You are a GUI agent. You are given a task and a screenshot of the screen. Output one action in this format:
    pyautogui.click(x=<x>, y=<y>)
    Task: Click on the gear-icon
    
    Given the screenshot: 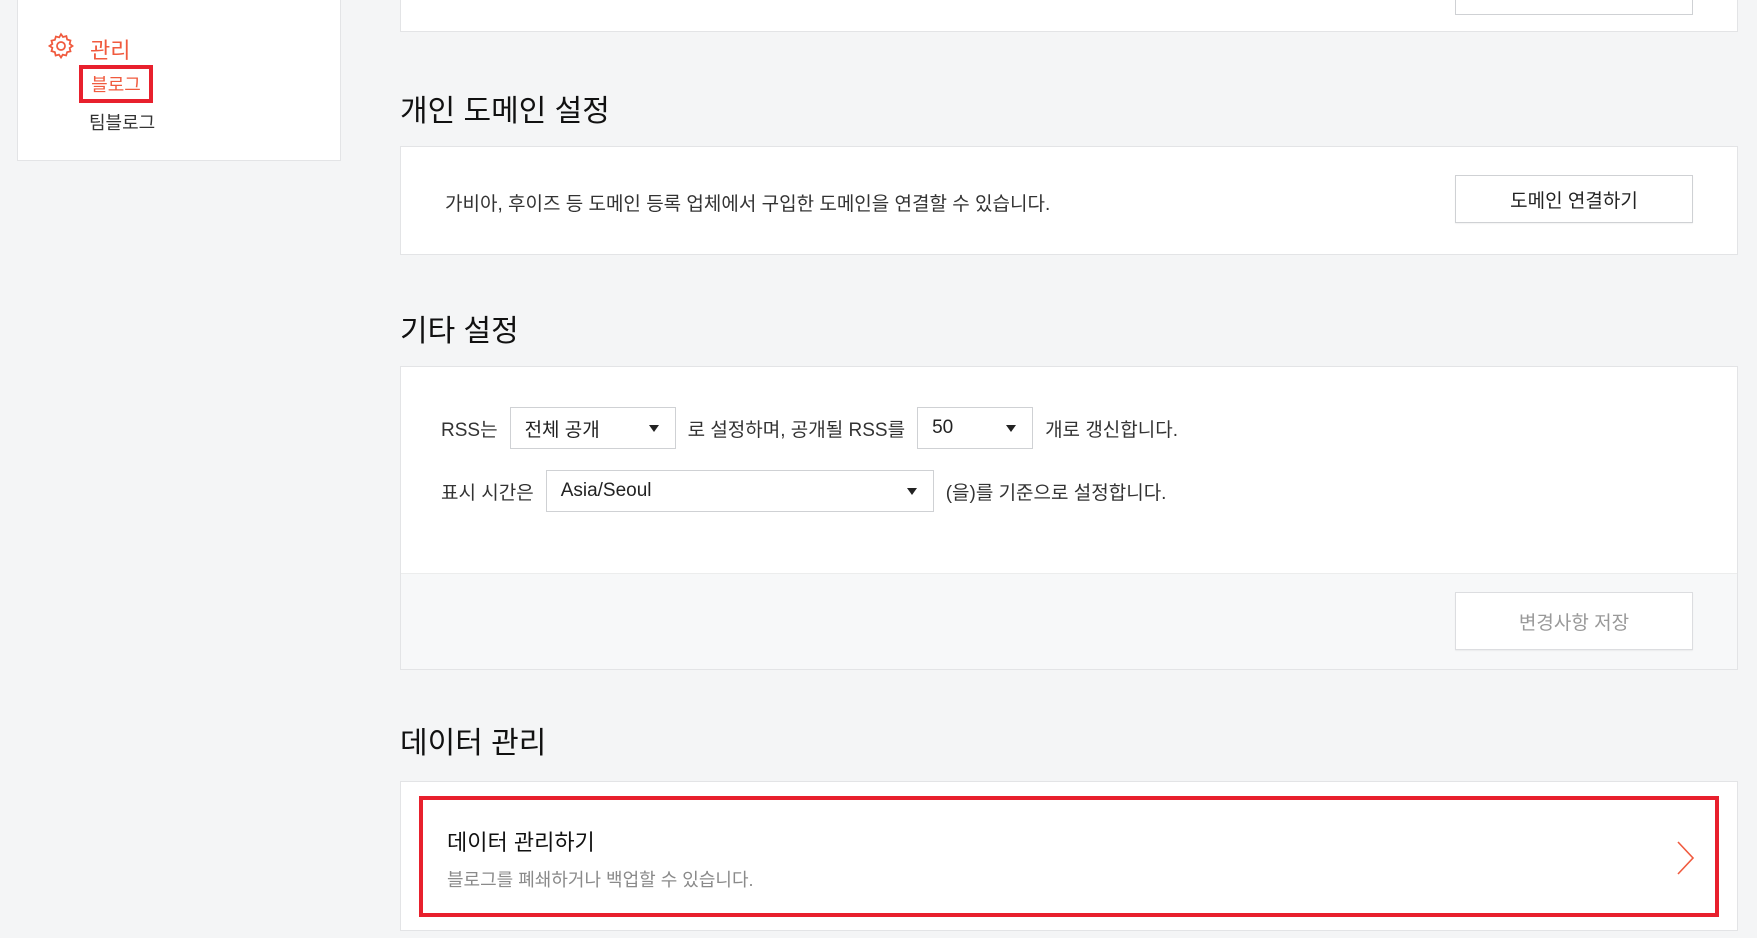 What is the action you would take?
    pyautogui.click(x=61, y=48)
    